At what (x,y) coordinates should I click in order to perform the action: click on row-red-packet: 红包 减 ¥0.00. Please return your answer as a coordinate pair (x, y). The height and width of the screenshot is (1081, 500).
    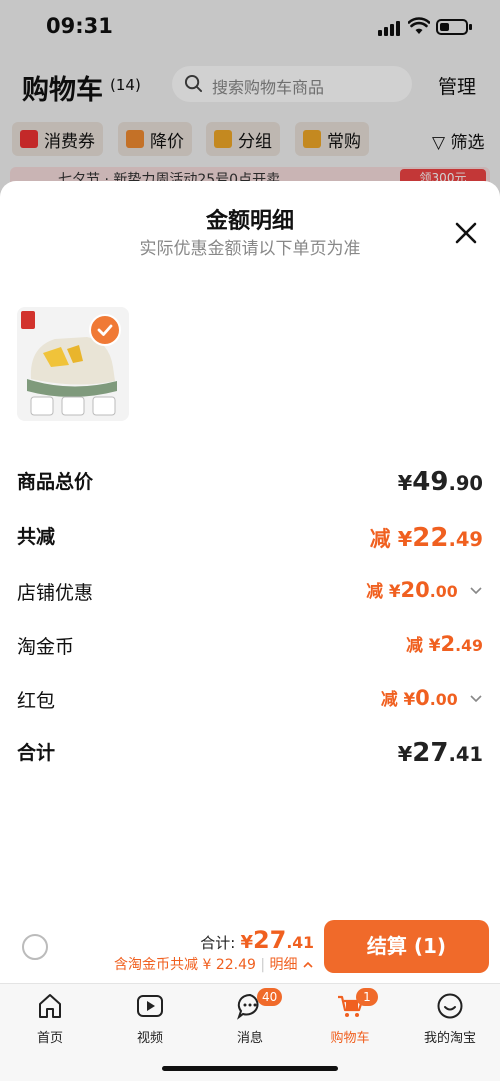
    Looking at the image, I should click on (250, 701).